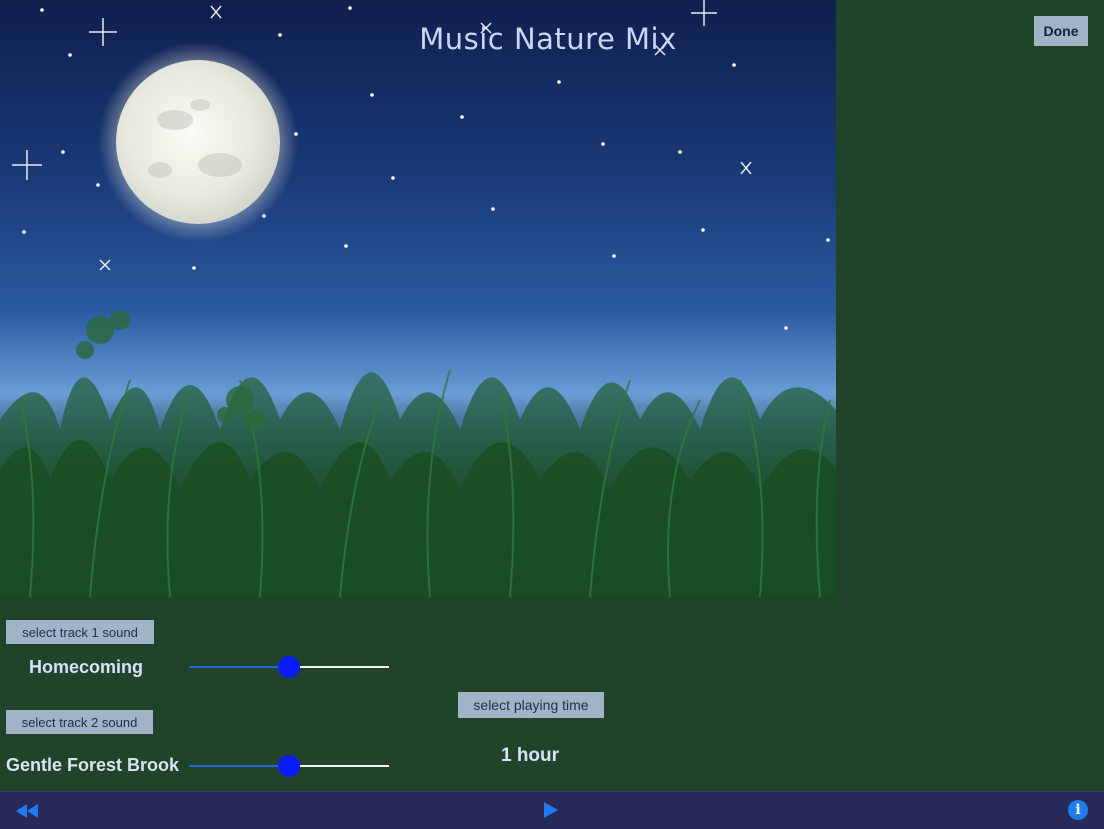  I want to click on select-track-1-button: select track 1 sound, so click(80, 632).